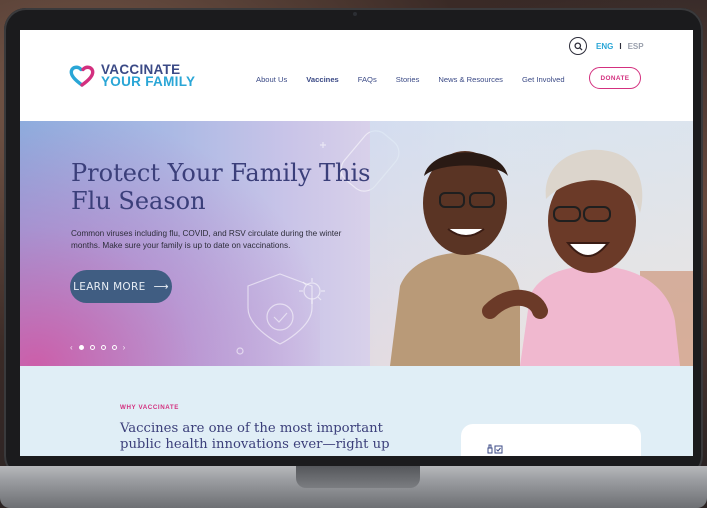 Image resolution: width=707 pixels, height=508 pixels. I want to click on nav-faqs: FAQs, so click(367, 79).